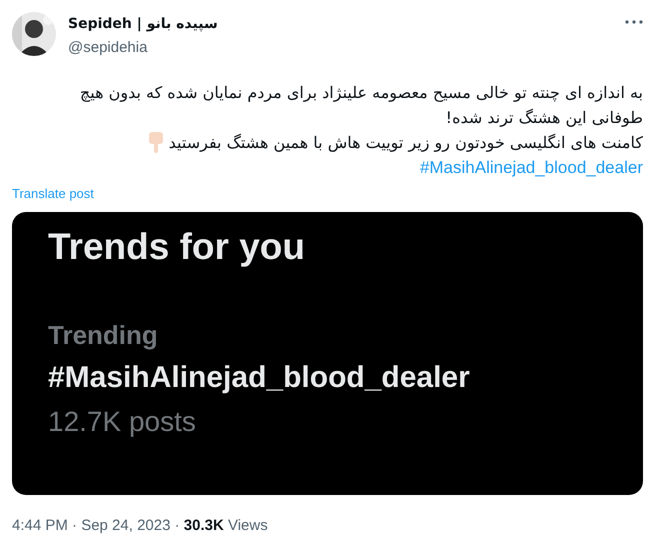 Image resolution: width=655 pixels, height=557 pixels. I want to click on pointing-down-hand-icon, so click(155, 142).